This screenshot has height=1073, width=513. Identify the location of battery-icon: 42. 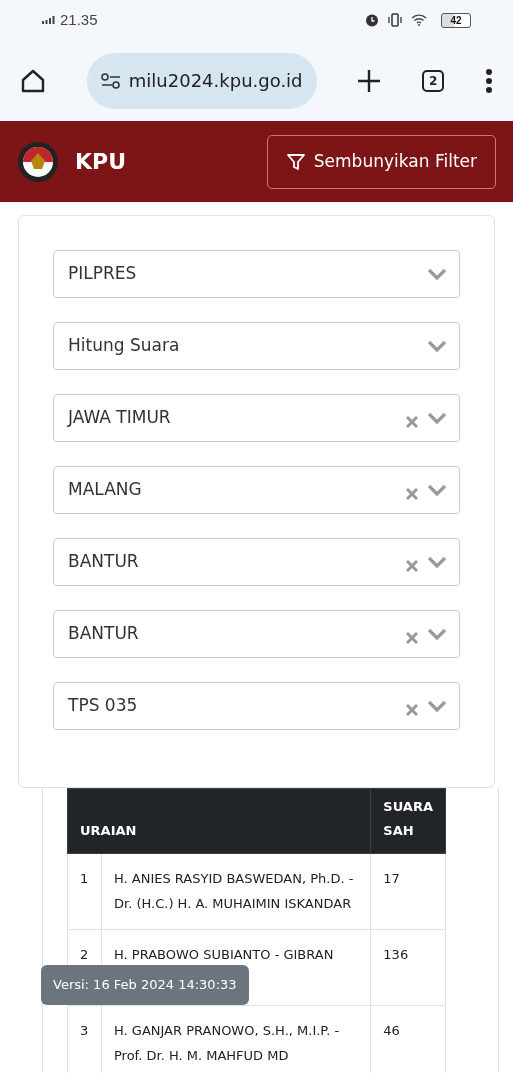
(456, 20).